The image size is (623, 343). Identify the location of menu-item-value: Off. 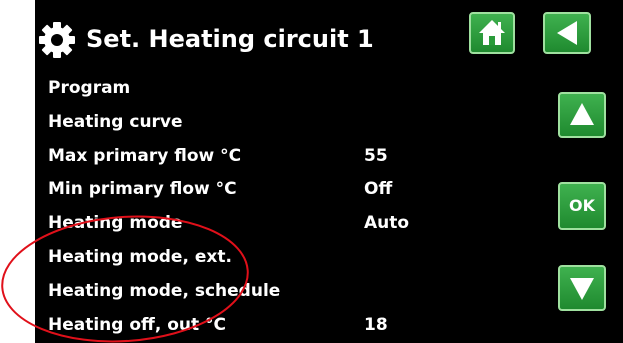
(378, 189).